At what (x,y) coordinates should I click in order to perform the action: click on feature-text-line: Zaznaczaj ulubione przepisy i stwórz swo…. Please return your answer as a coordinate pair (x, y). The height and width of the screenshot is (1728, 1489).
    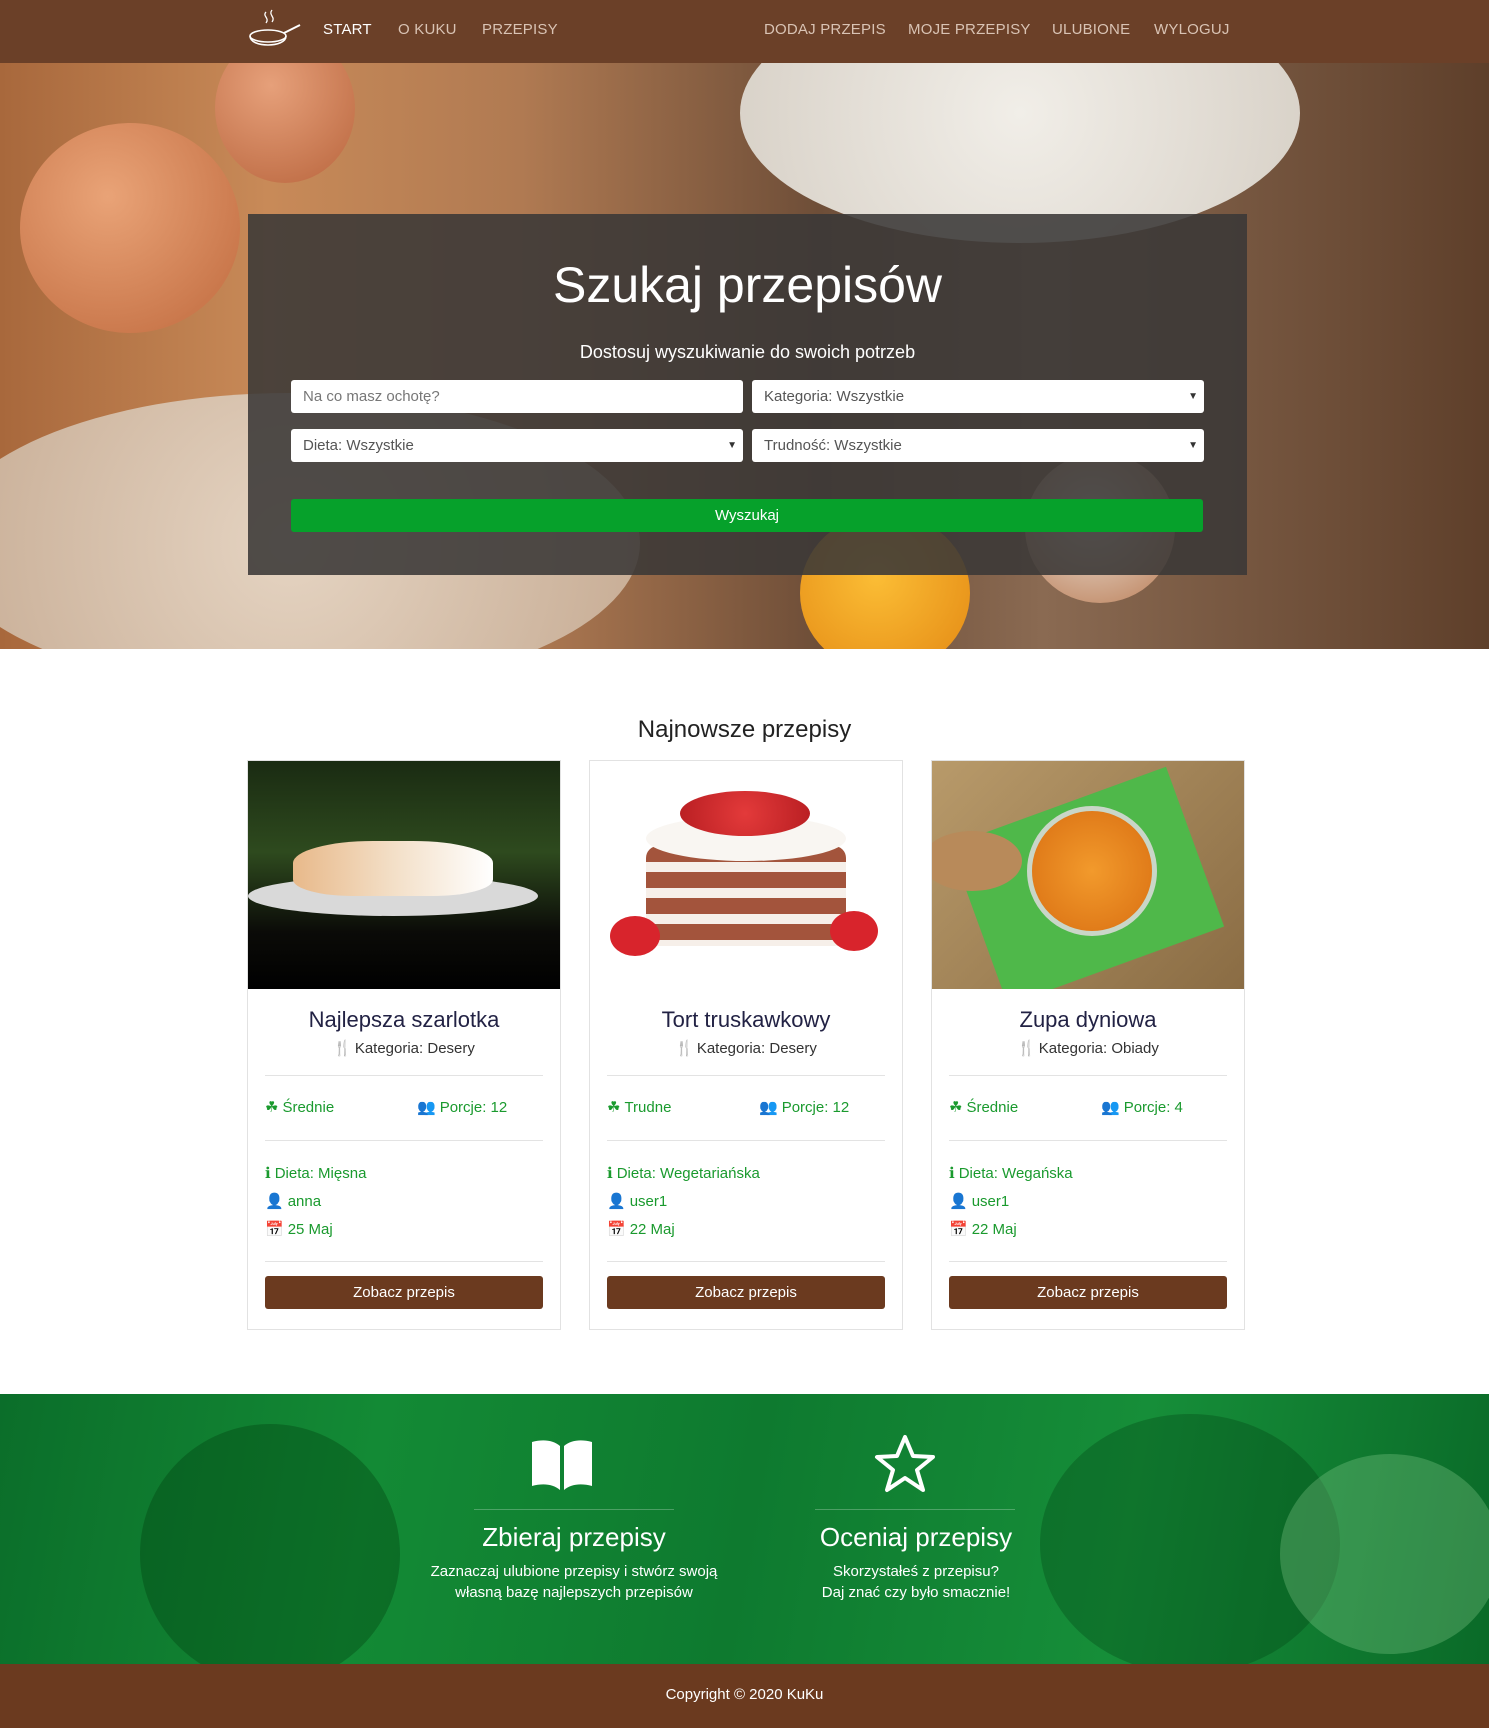
    Looking at the image, I should click on (574, 1571).